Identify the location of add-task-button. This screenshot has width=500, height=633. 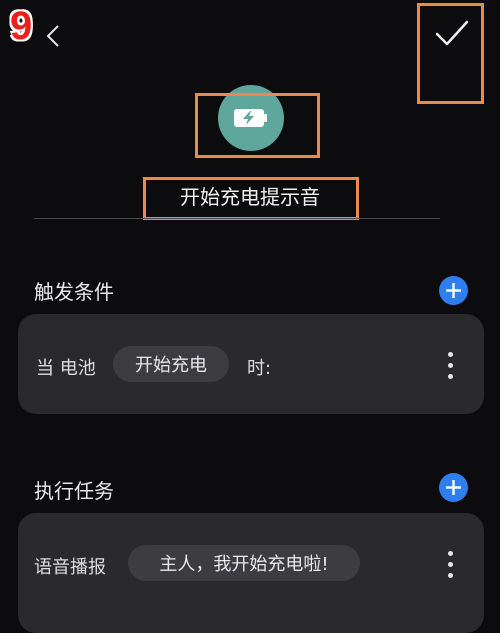
(453, 487).